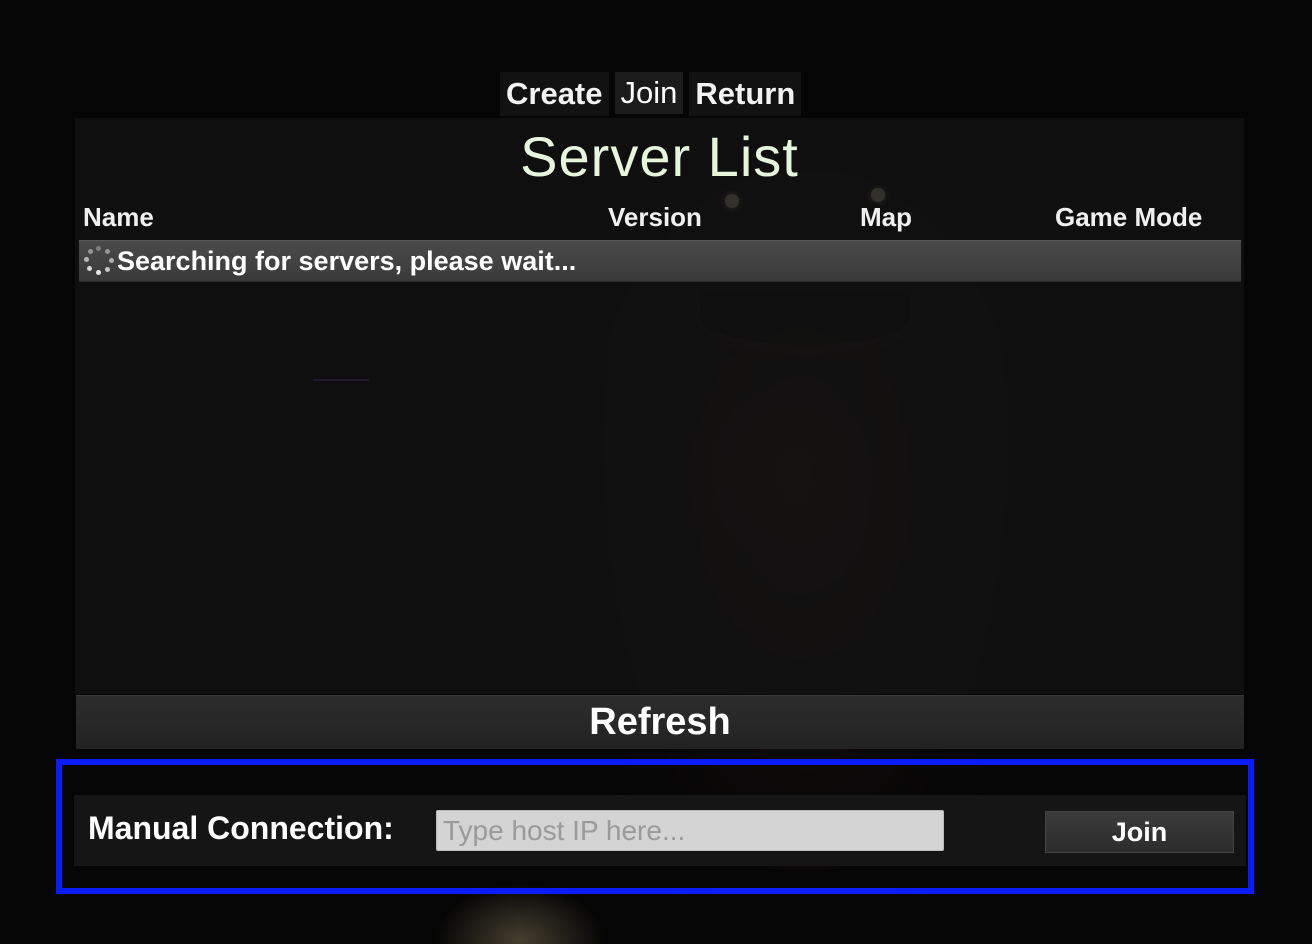  I want to click on host-ip-input, so click(690, 830).